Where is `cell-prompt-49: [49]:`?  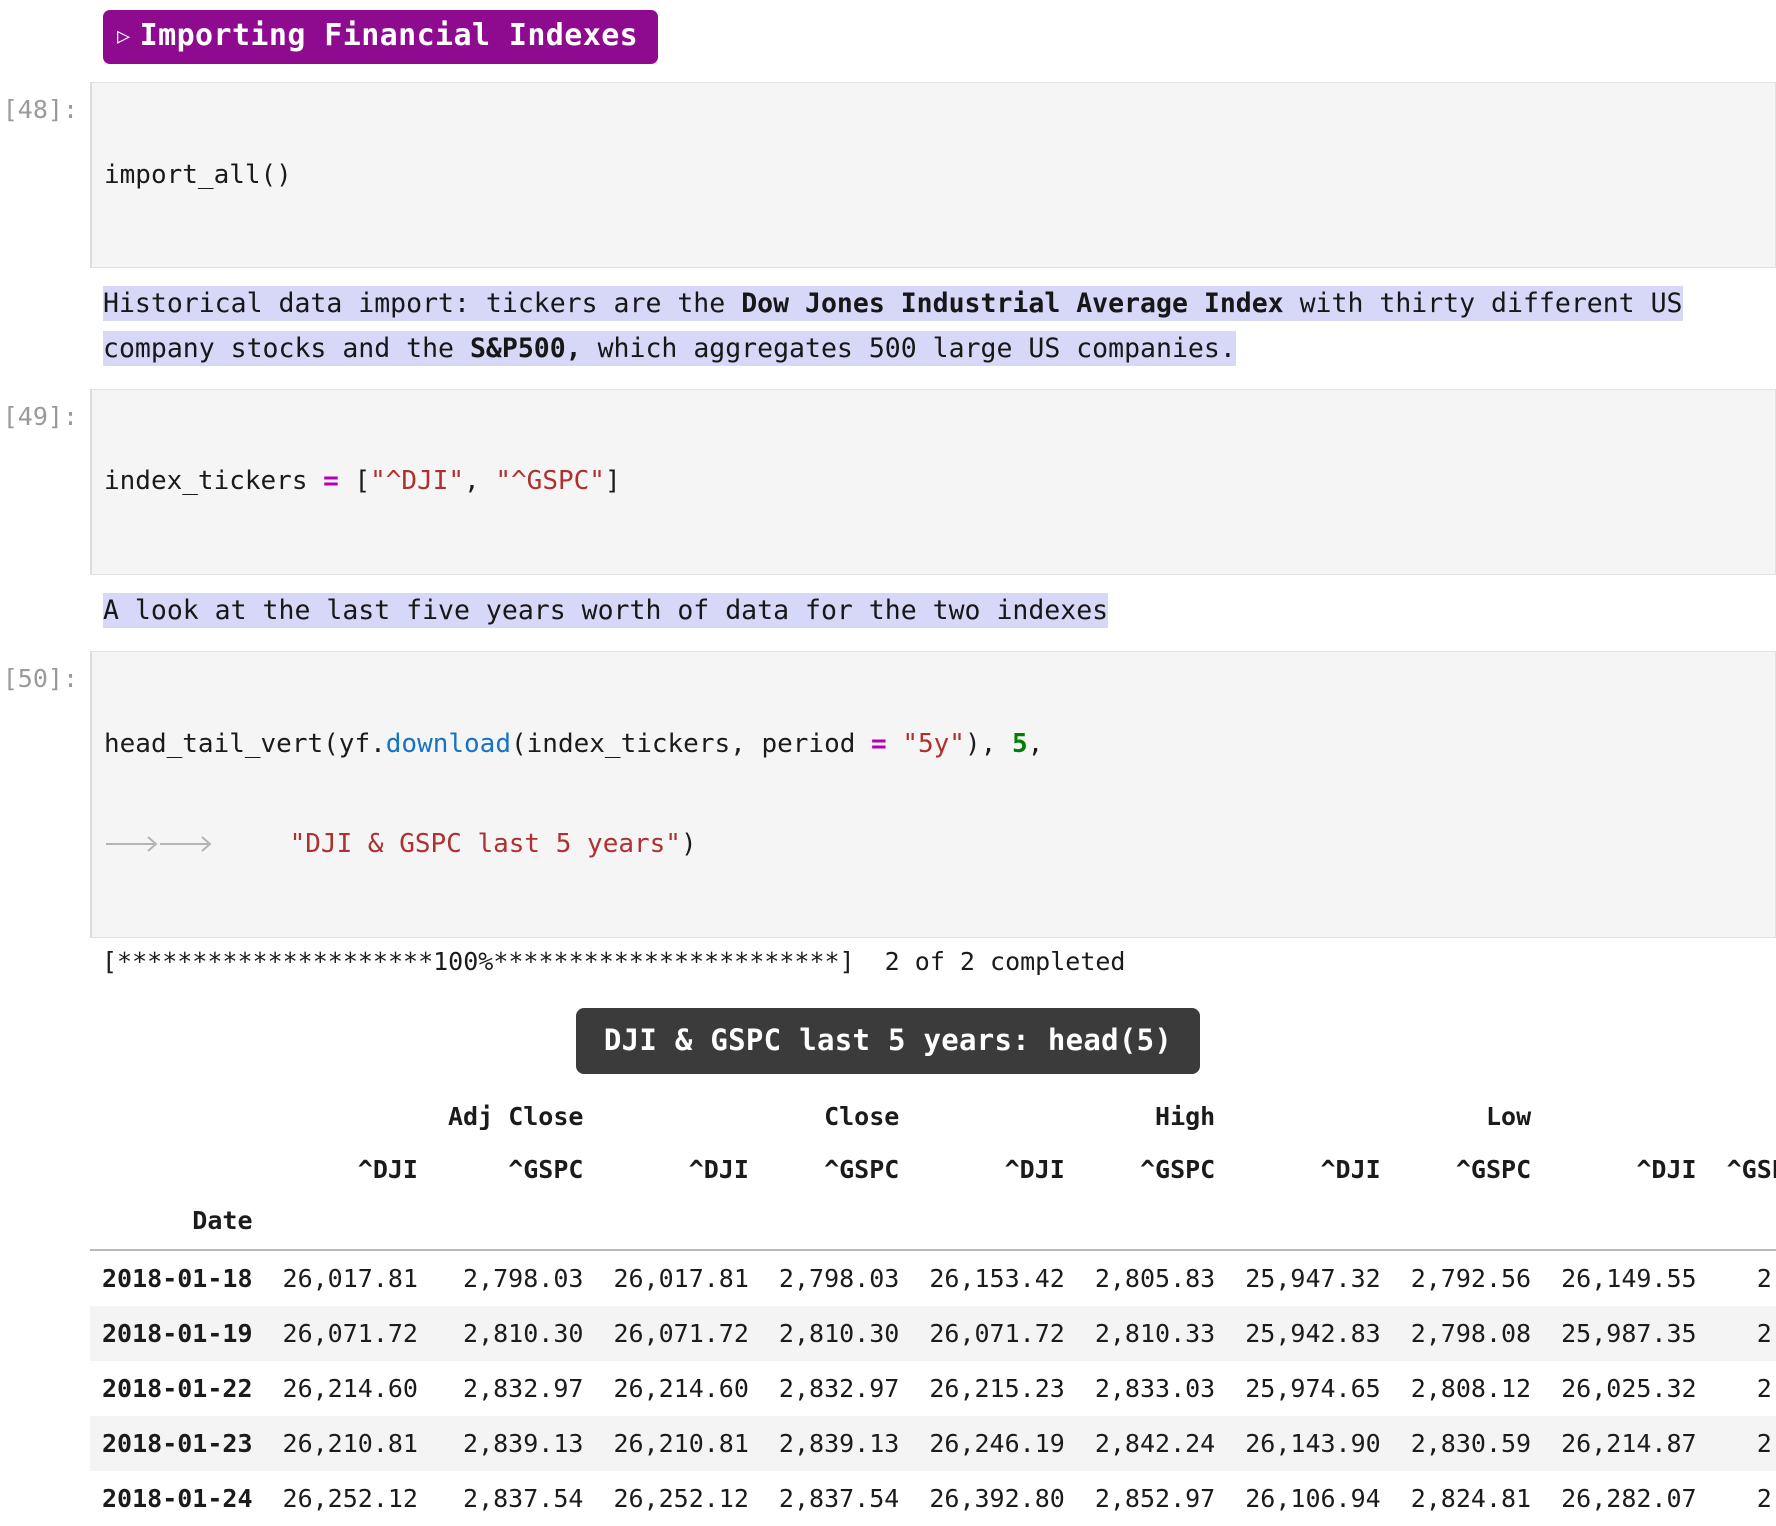 cell-prompt-49: [49]: is located at coordinates (40, 416).